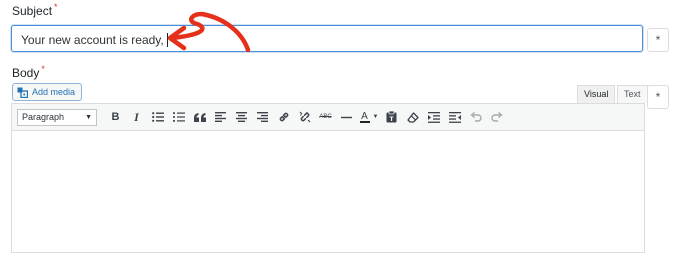 Image resolution: width=680 pixels, height=253 pixels. What do you see at coordinates (632, 94) in the screenshot?
I see `tab-text: Text` at bounding box center [632, 94].